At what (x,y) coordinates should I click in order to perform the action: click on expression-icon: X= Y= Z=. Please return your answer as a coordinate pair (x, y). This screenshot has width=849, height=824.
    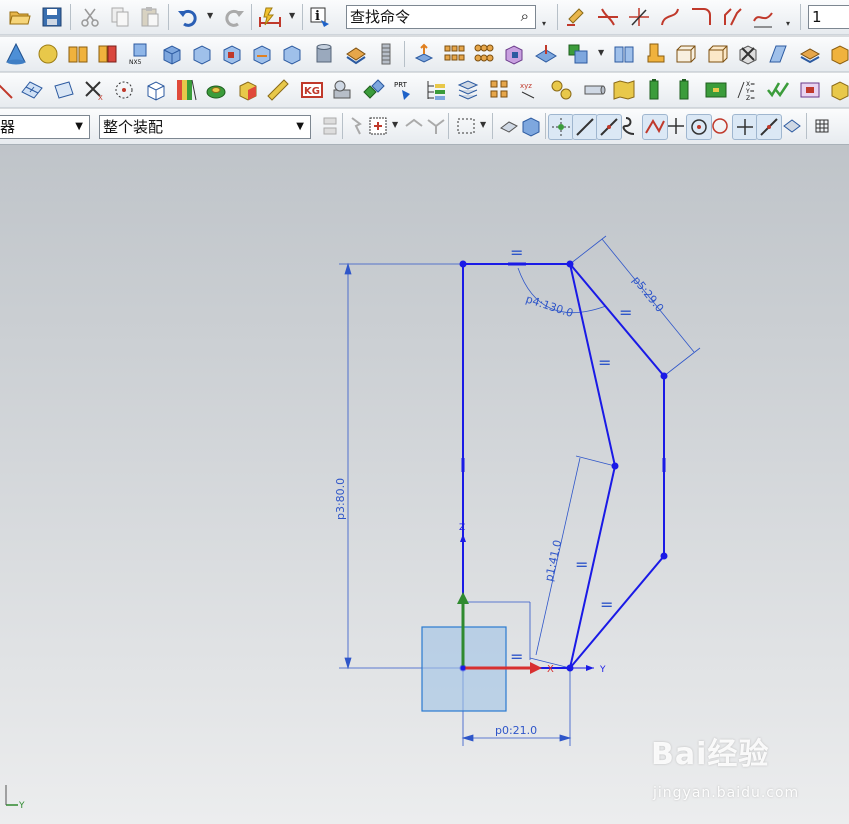
    Looking at the image, I should click on (748, 90).